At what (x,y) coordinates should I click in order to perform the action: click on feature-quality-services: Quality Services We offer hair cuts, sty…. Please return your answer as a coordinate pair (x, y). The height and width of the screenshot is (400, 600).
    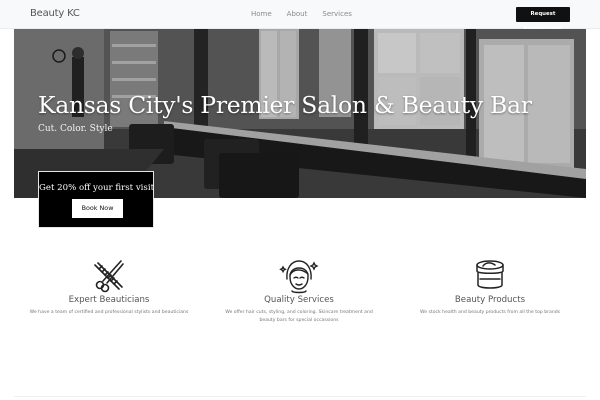
    Looking at the image, I should click on (299, 290).